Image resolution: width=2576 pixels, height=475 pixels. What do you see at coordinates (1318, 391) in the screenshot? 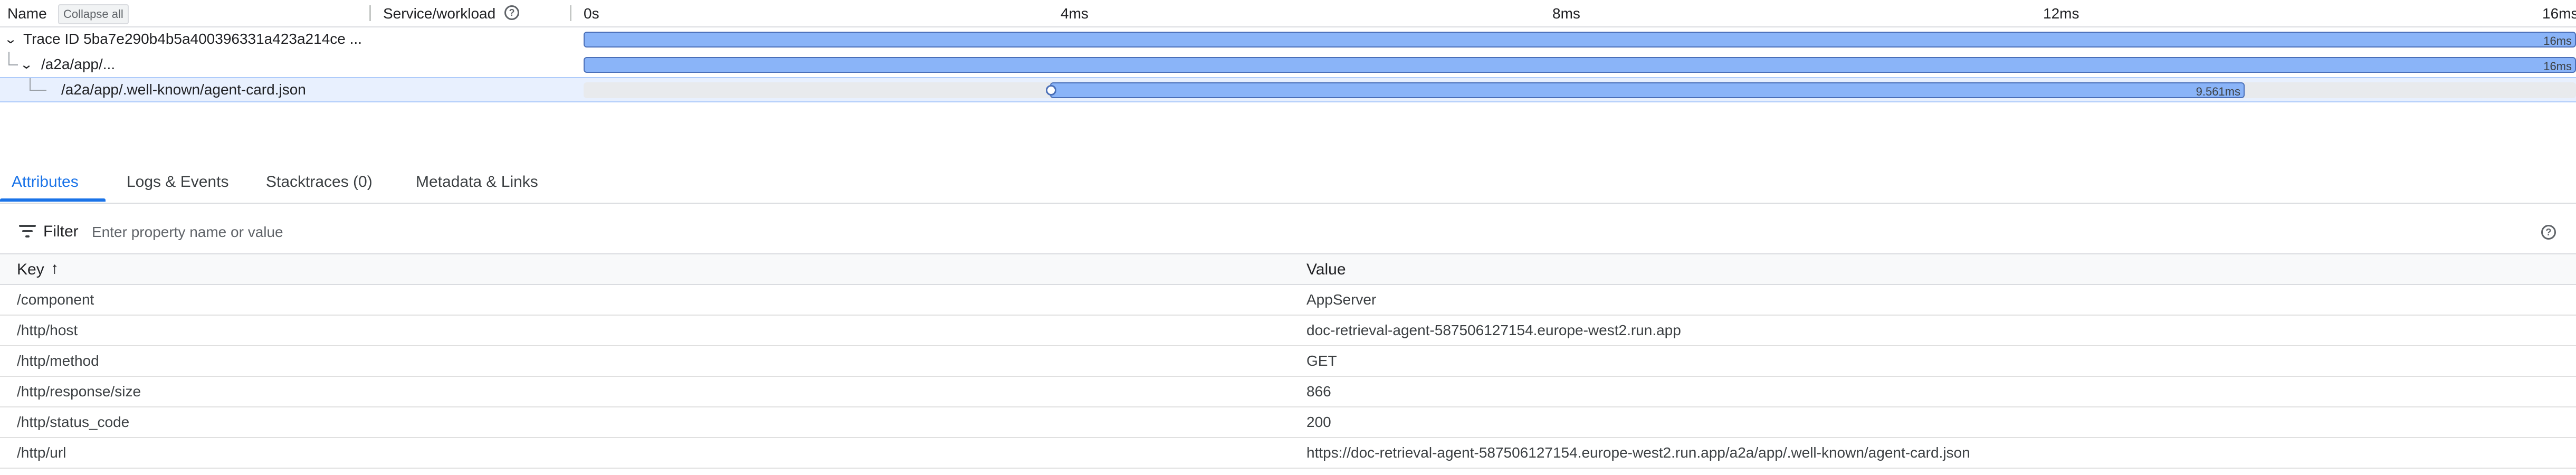
I see `attribute-value: 866` at bounding box center [1318, 391].